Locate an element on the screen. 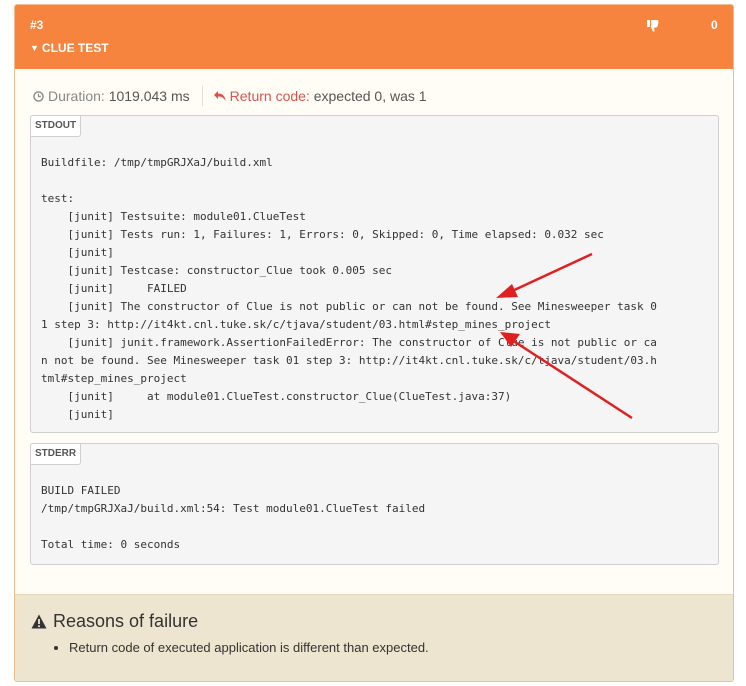  caret-down-icon: ▼ is located at coordinates (34, 48).